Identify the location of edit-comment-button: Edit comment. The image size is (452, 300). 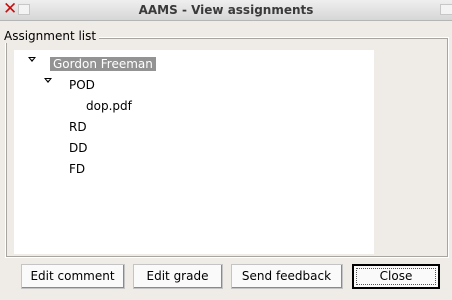
(73, 276).